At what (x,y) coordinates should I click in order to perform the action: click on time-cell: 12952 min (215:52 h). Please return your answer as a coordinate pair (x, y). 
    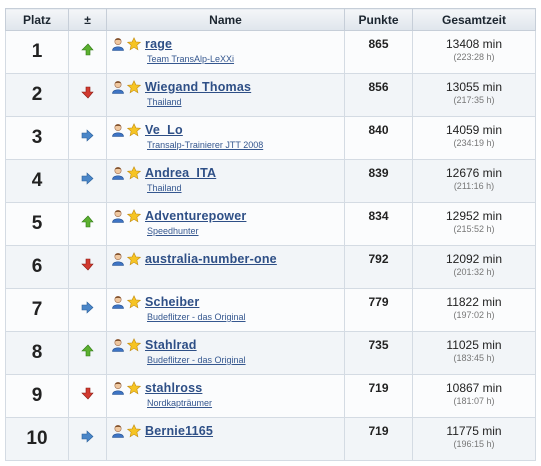
    Looking at the image, I should click on (474, 224).